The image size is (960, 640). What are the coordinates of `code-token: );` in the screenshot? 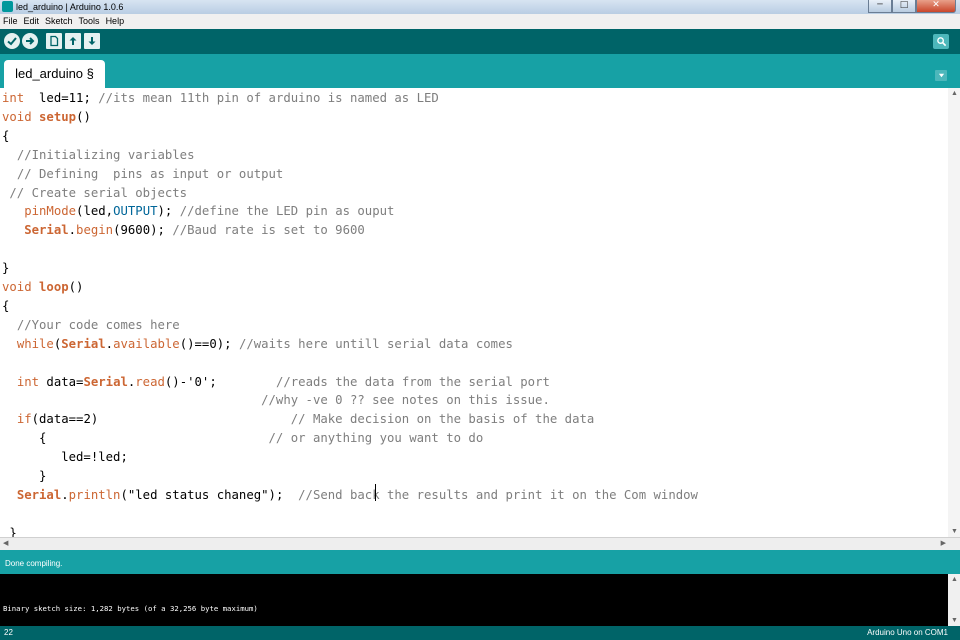 It's located at (168, 211).